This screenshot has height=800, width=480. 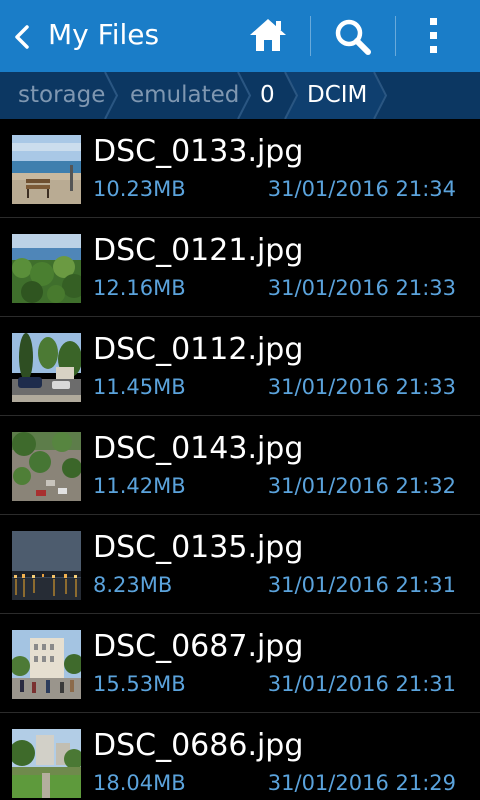 I want to click on breadcrumb-item-0: 0, so click(x=267, y=95).